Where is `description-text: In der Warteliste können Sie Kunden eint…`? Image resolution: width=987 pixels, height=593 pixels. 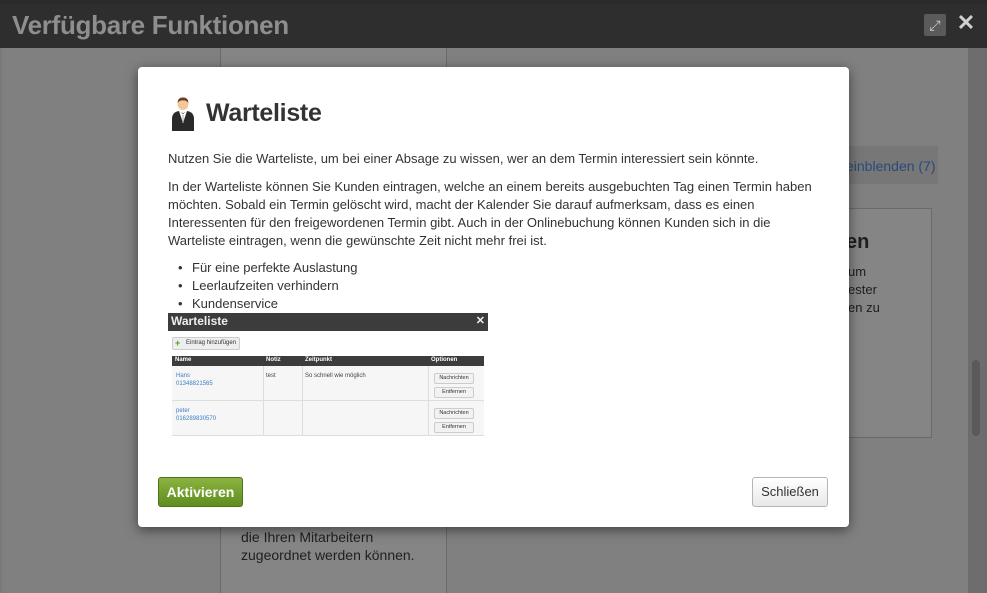
description-text: In der Warteliste können Sie Kunden eint… is located at coordinates (490, 213).